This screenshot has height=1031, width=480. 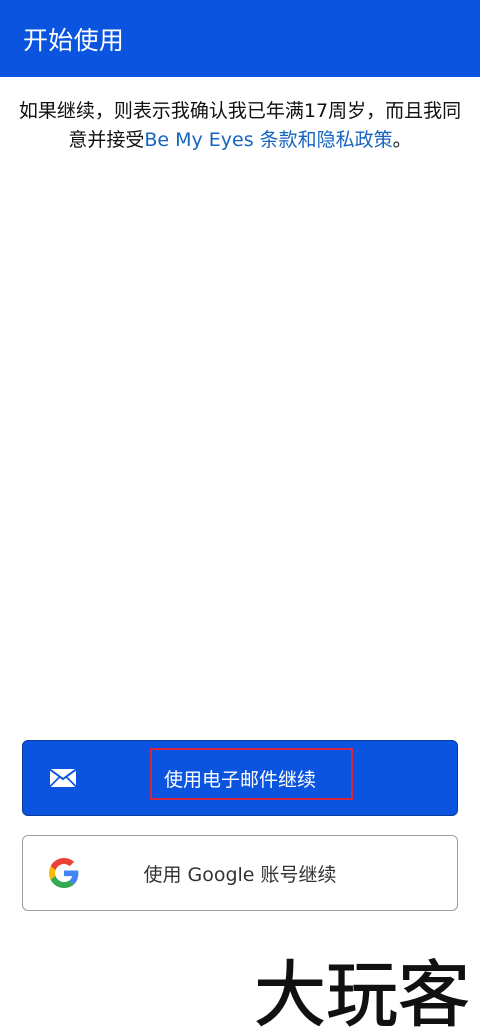 I want to click on envelope-icon, so click(x=63, y=778).